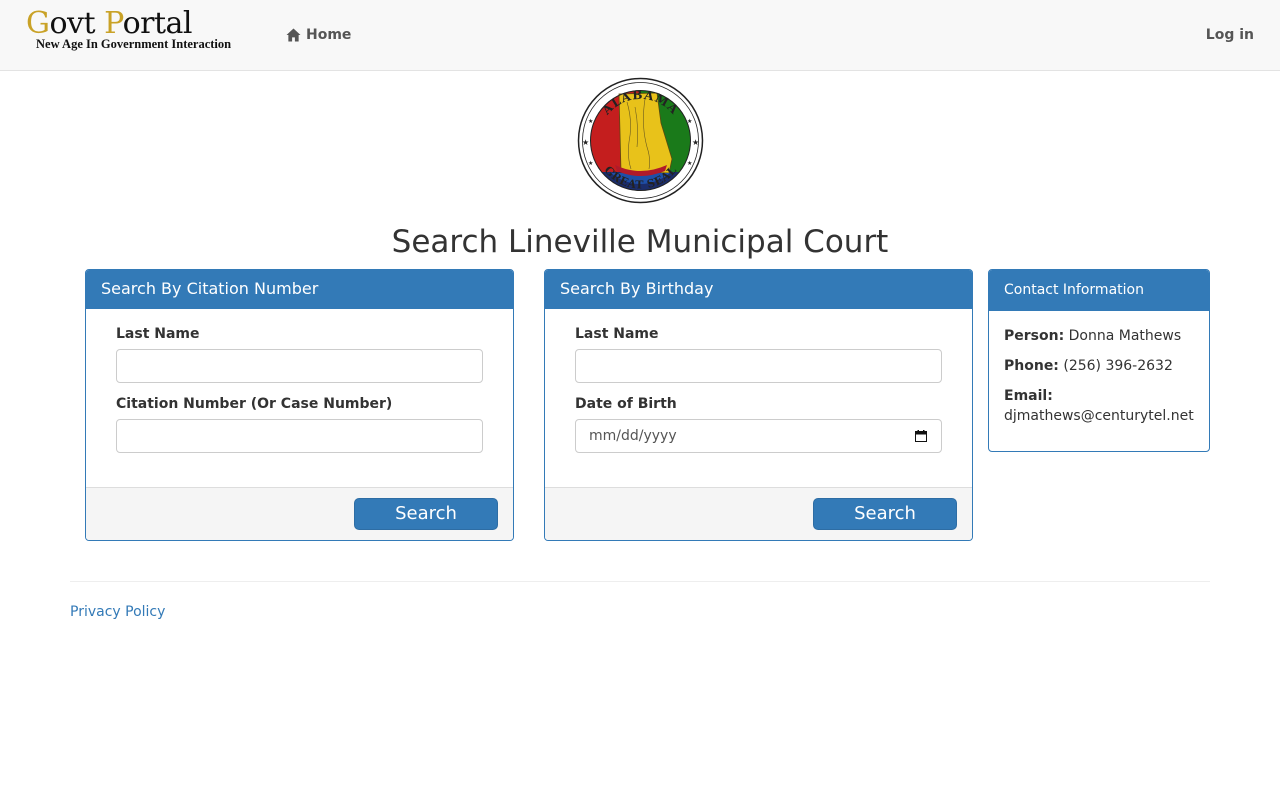 The height and width of the screenshot is (800, 1280). What do you see at coordinates (633, 436) in the screenshot?
I see `date-of-birth-placeholder: mm/dd/yyyy` at bounding box center [633, 436].